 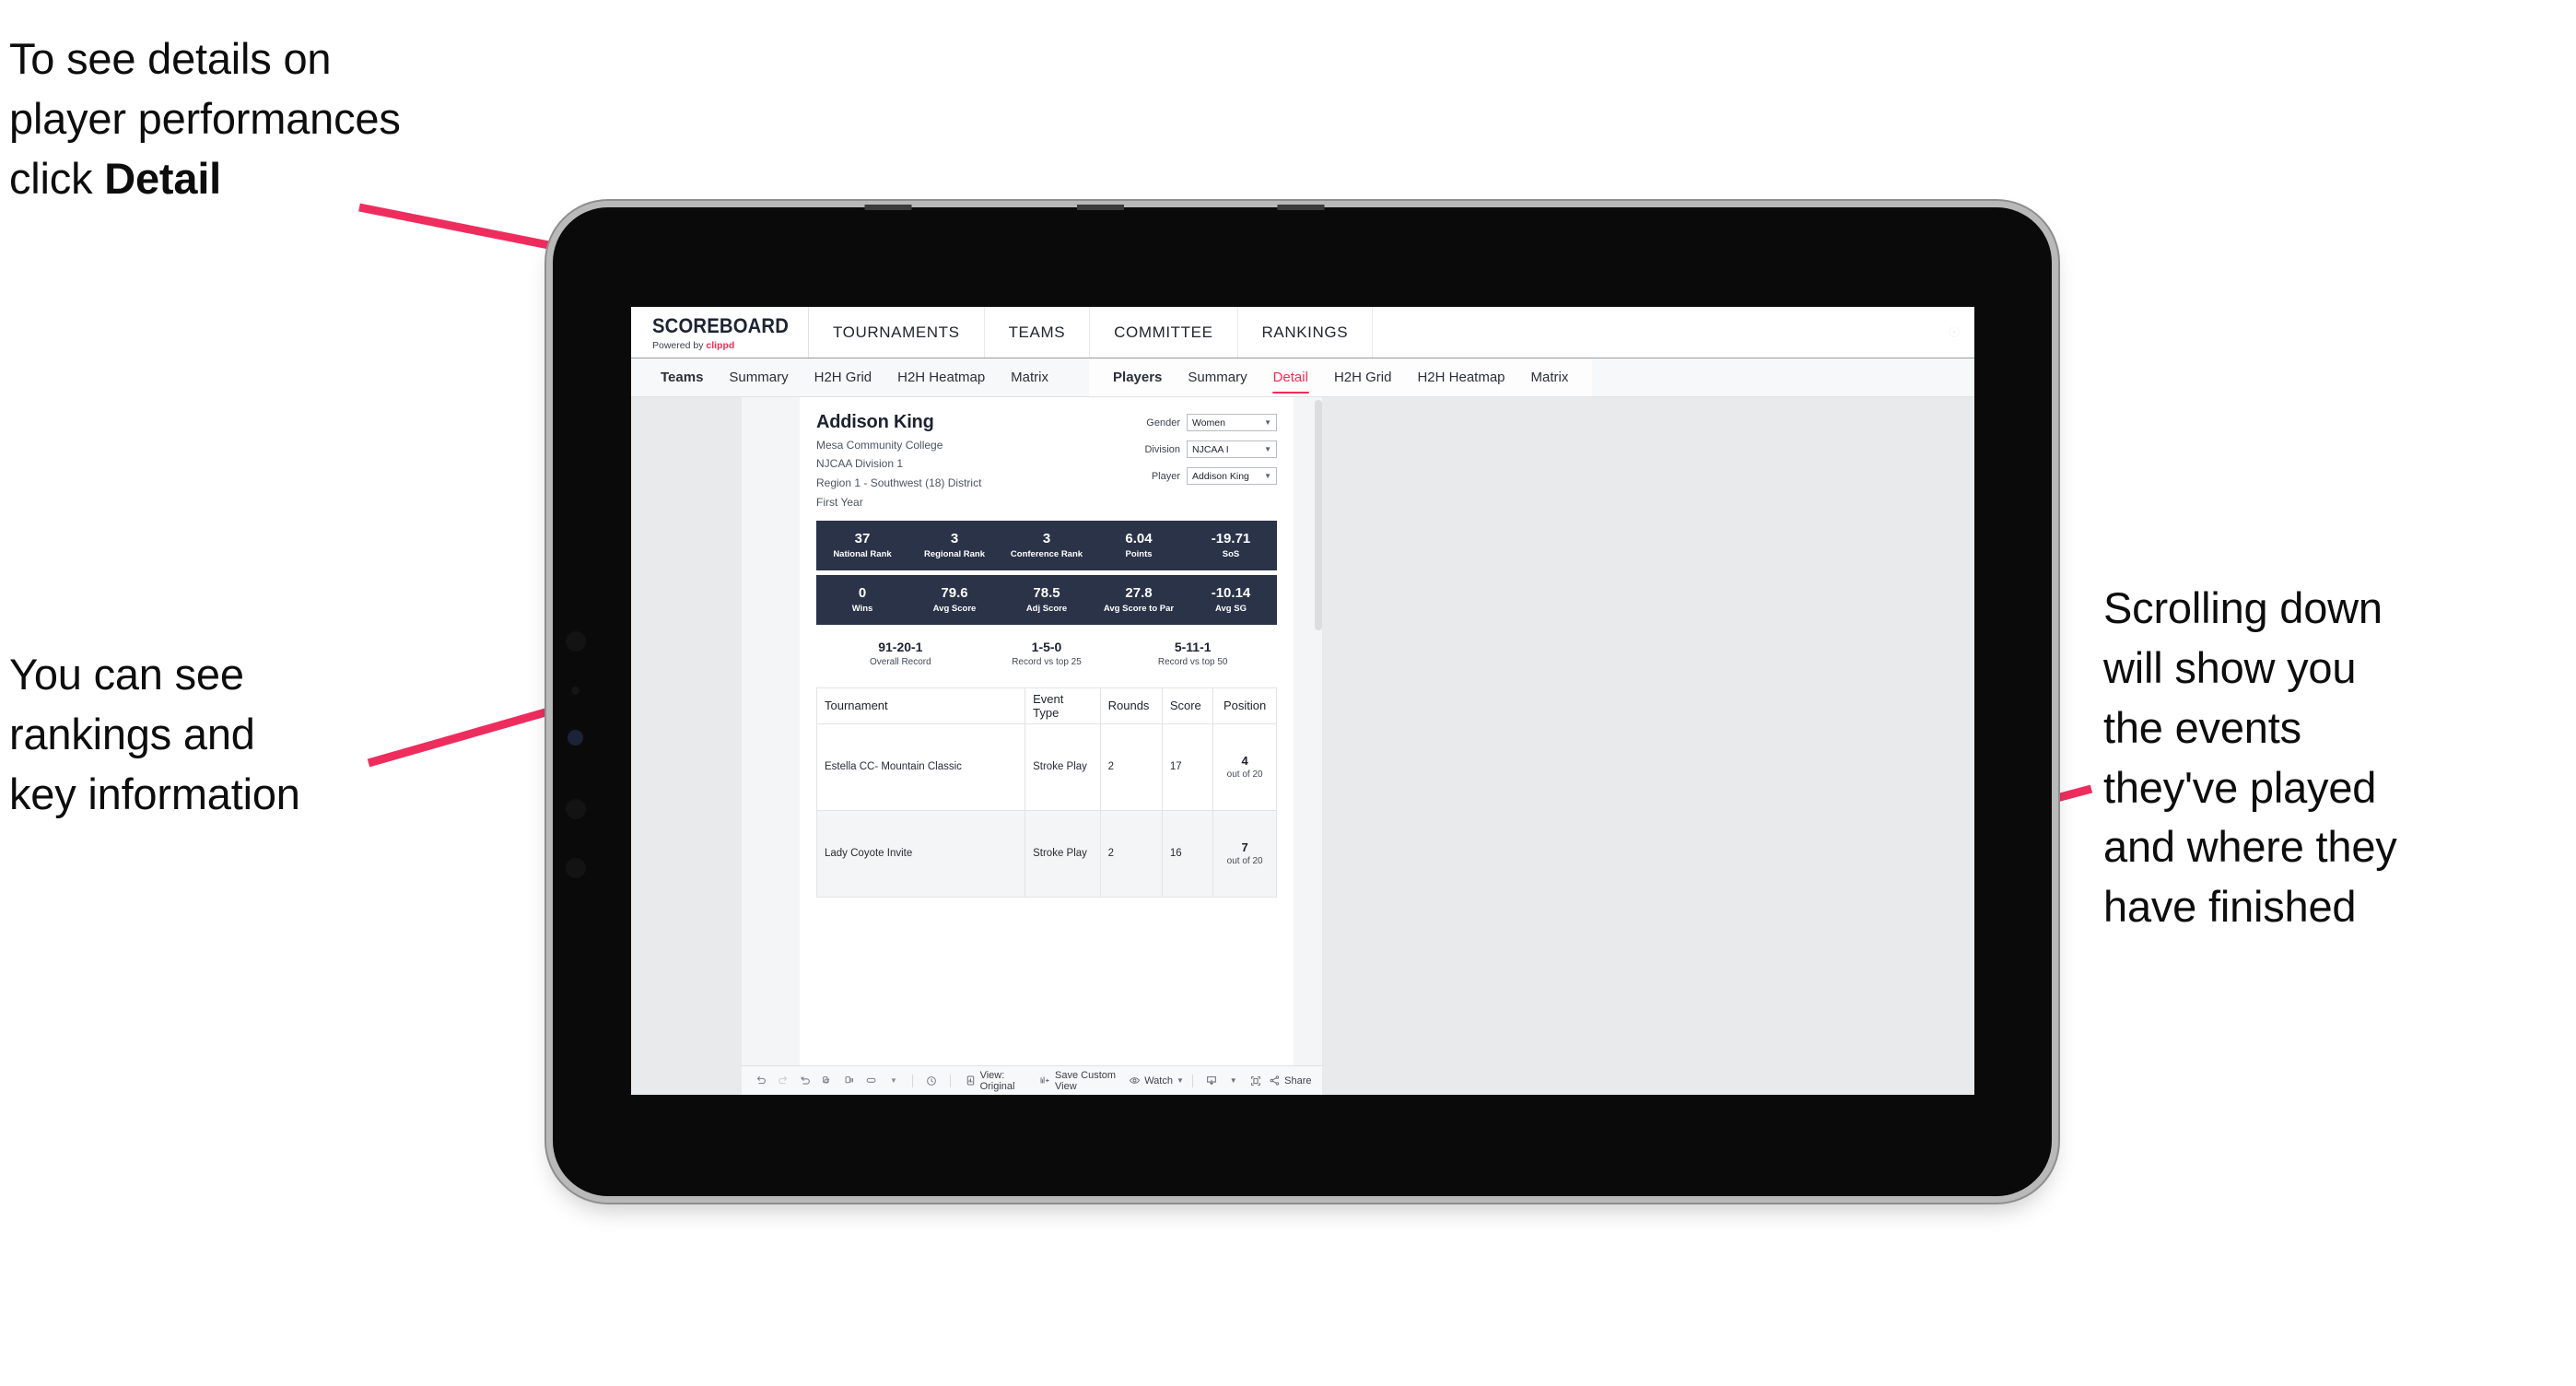 I want to click on position-value: 4, so click(x=1244, y=761).